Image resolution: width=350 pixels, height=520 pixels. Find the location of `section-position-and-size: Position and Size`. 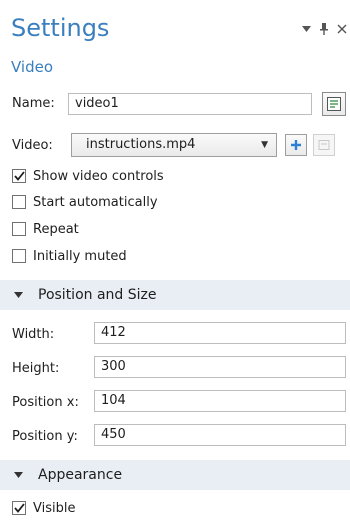

section-position-and-size: Position and Size is located at coordinates (175, 295).